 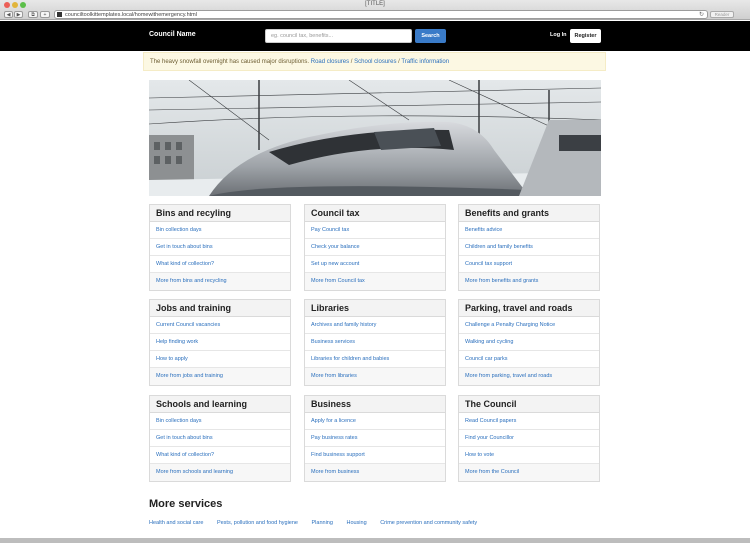 I want to click on service-card-more-link: More from schools and learning, so click(x=220, y=472).